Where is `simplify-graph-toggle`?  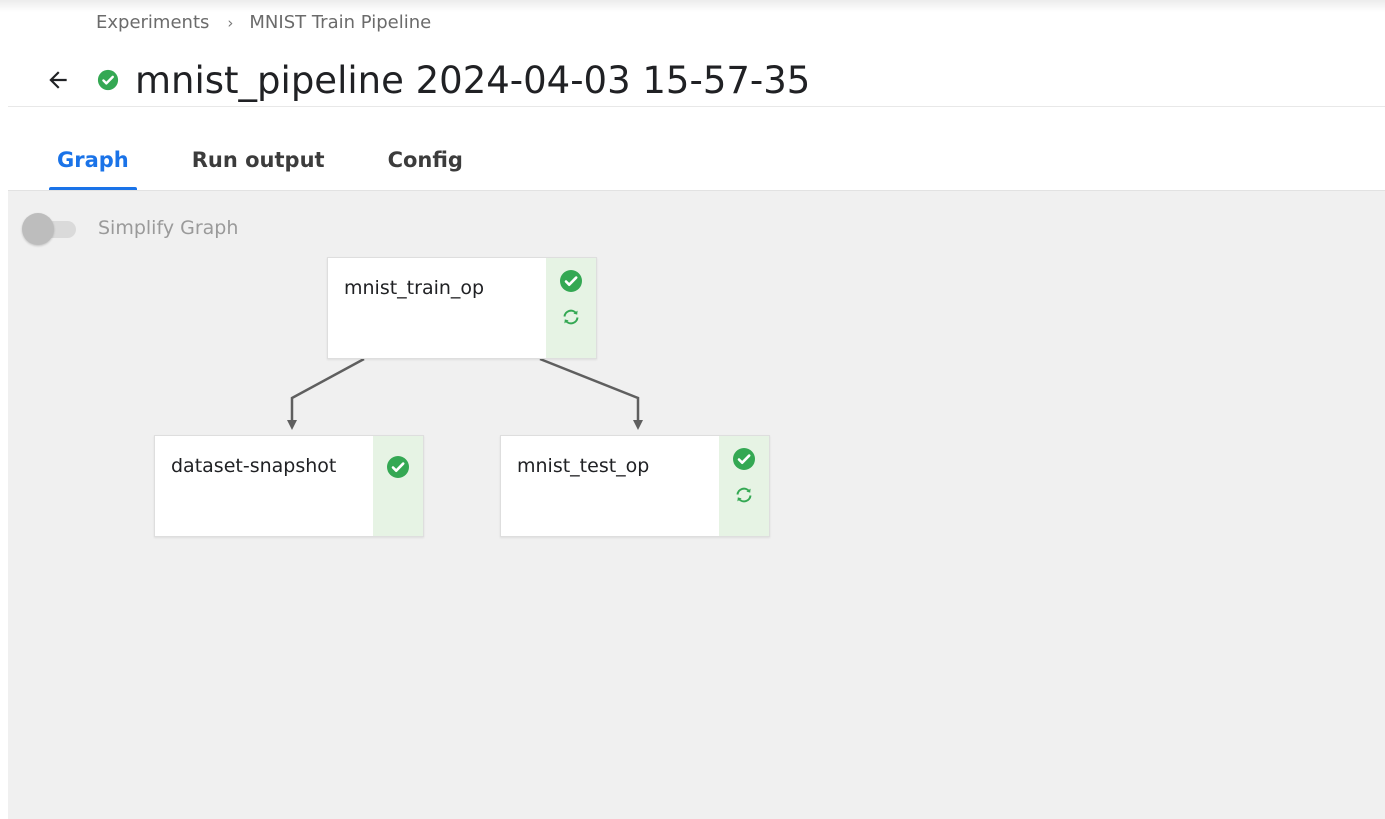 simplify-graph-toggle is located at coordinates (50, 229).